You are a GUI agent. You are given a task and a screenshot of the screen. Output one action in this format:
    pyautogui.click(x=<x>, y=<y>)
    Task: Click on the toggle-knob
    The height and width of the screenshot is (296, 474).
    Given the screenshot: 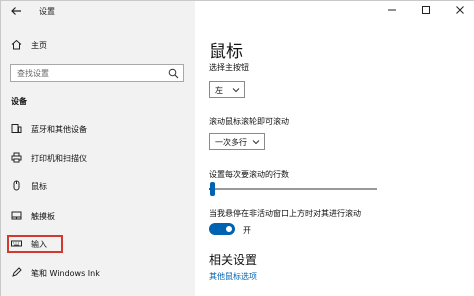 What is the action you would take?
    pyautogui.click(x=229, y=229)
    